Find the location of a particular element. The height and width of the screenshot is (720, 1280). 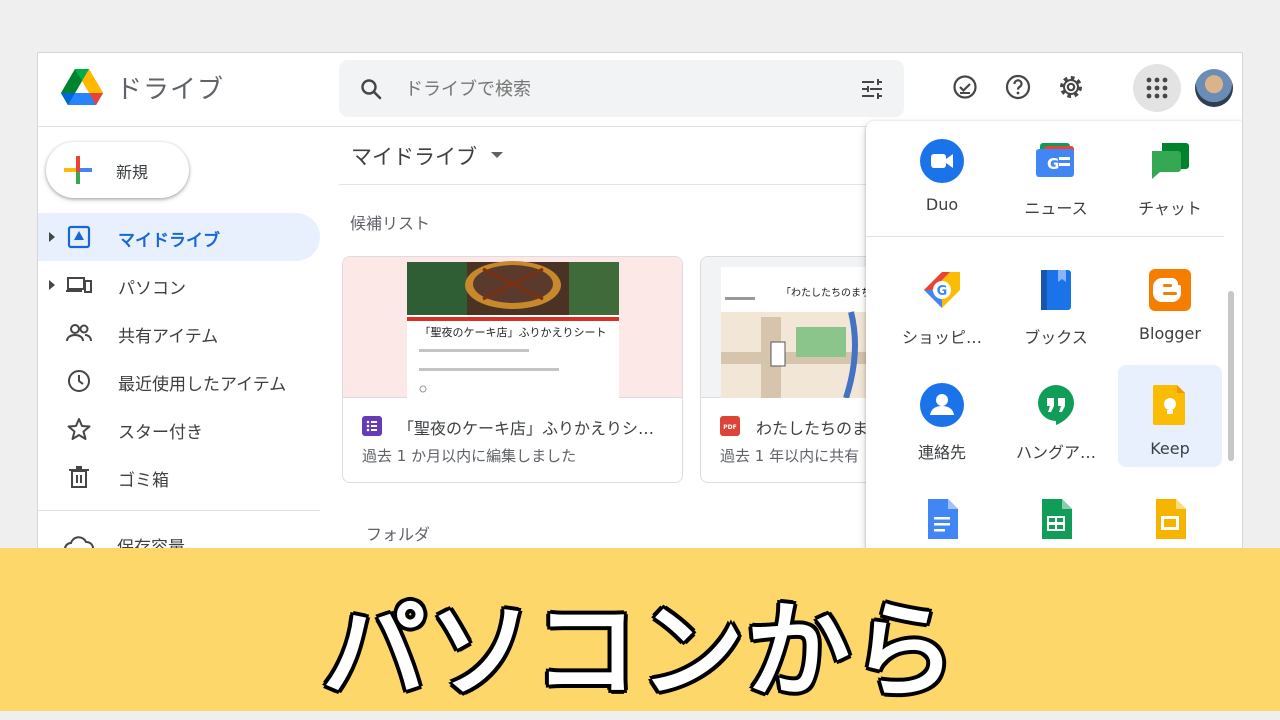

blogger-icon is located at coordinates (1170, 290).